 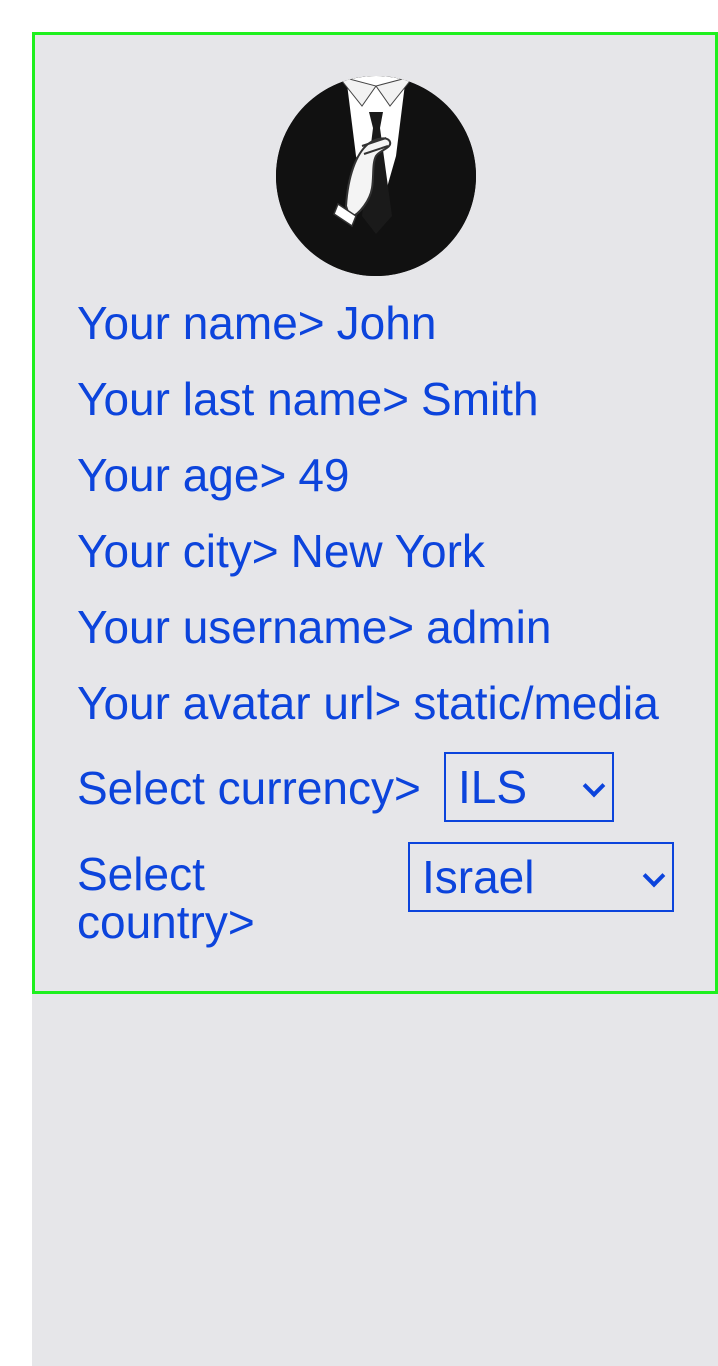 I want to click on age-label: Your age>, so click(x=182, y=475).